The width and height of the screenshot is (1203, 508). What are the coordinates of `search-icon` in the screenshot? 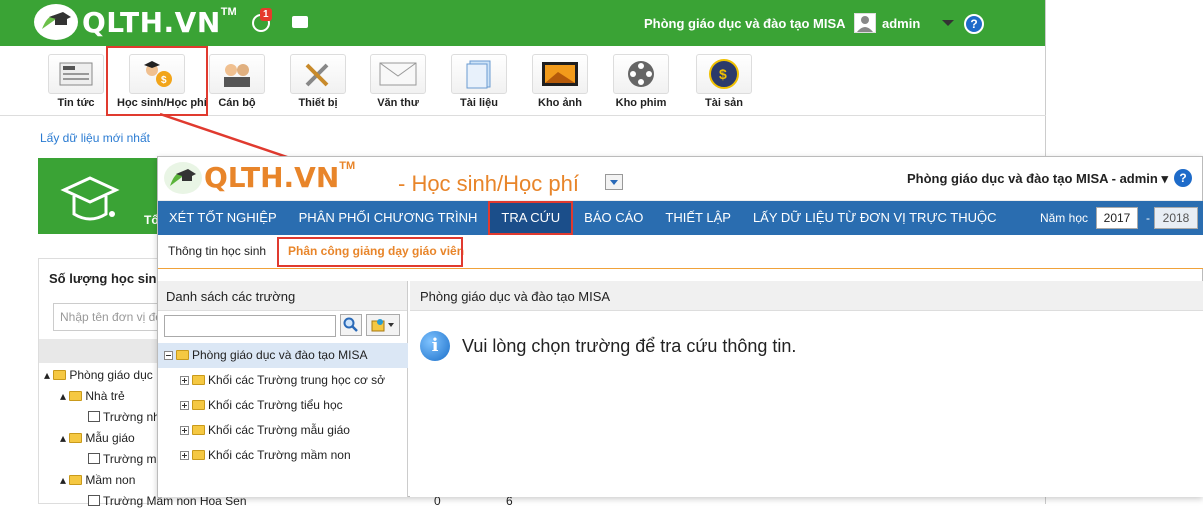 It's located at (350, 324).